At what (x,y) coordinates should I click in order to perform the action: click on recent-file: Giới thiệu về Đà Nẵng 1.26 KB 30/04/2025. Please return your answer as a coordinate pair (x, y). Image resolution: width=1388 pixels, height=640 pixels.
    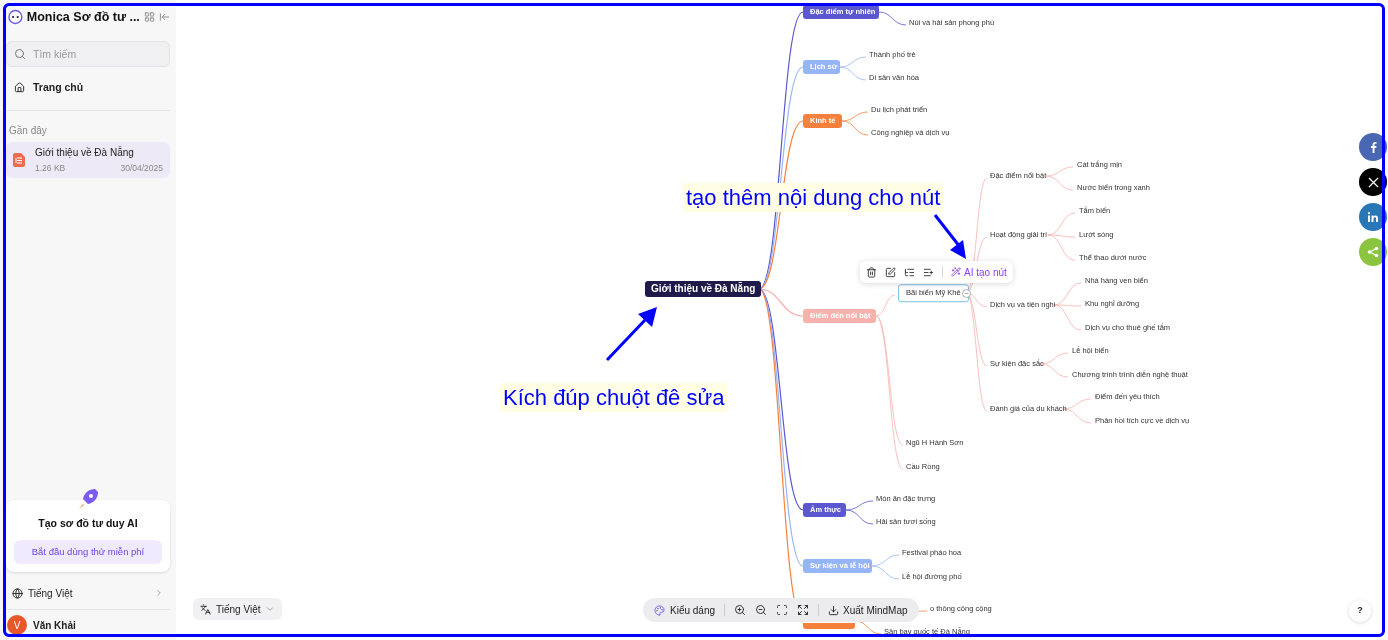
    Looking at the image, I should click on (88, 159).